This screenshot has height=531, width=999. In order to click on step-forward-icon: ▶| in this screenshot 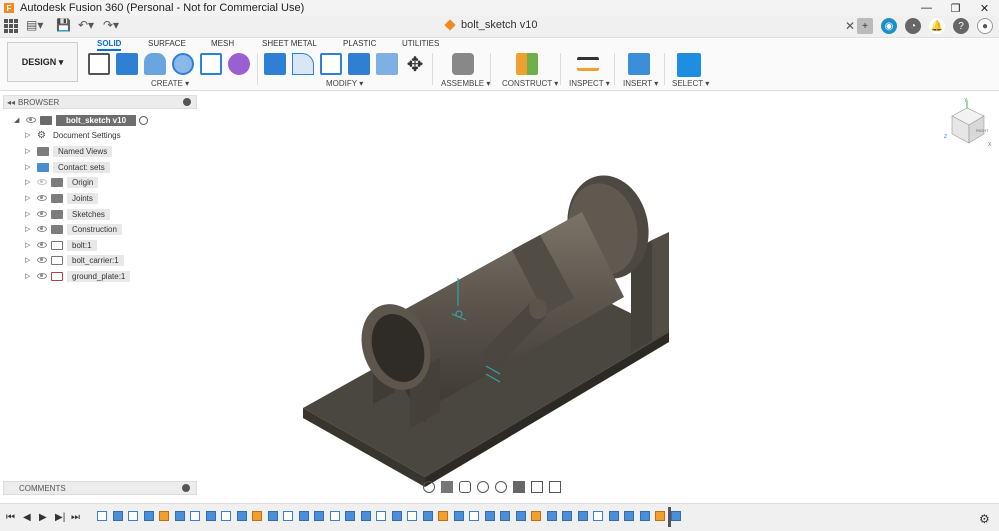, I will do `click(60, 517)`.